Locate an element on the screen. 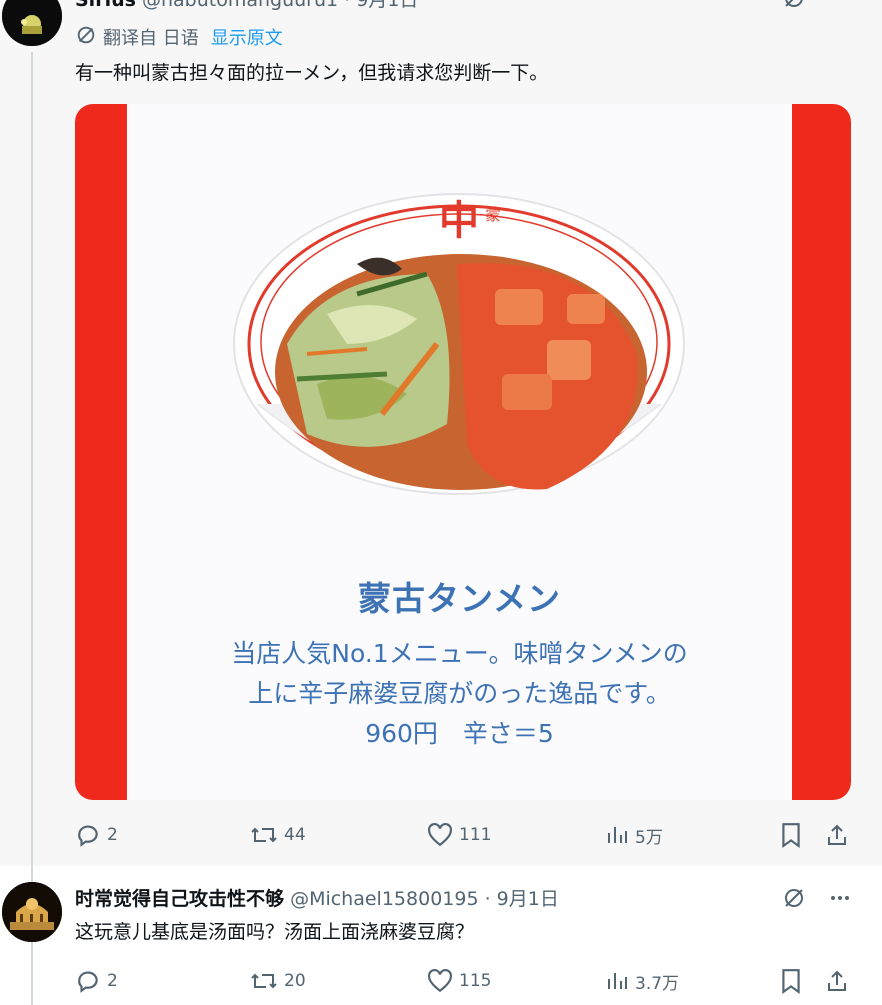 This screenshot has width=882, height=1005. translated-from-label: 翻译自 日语 is located at coordinates (151, 38).